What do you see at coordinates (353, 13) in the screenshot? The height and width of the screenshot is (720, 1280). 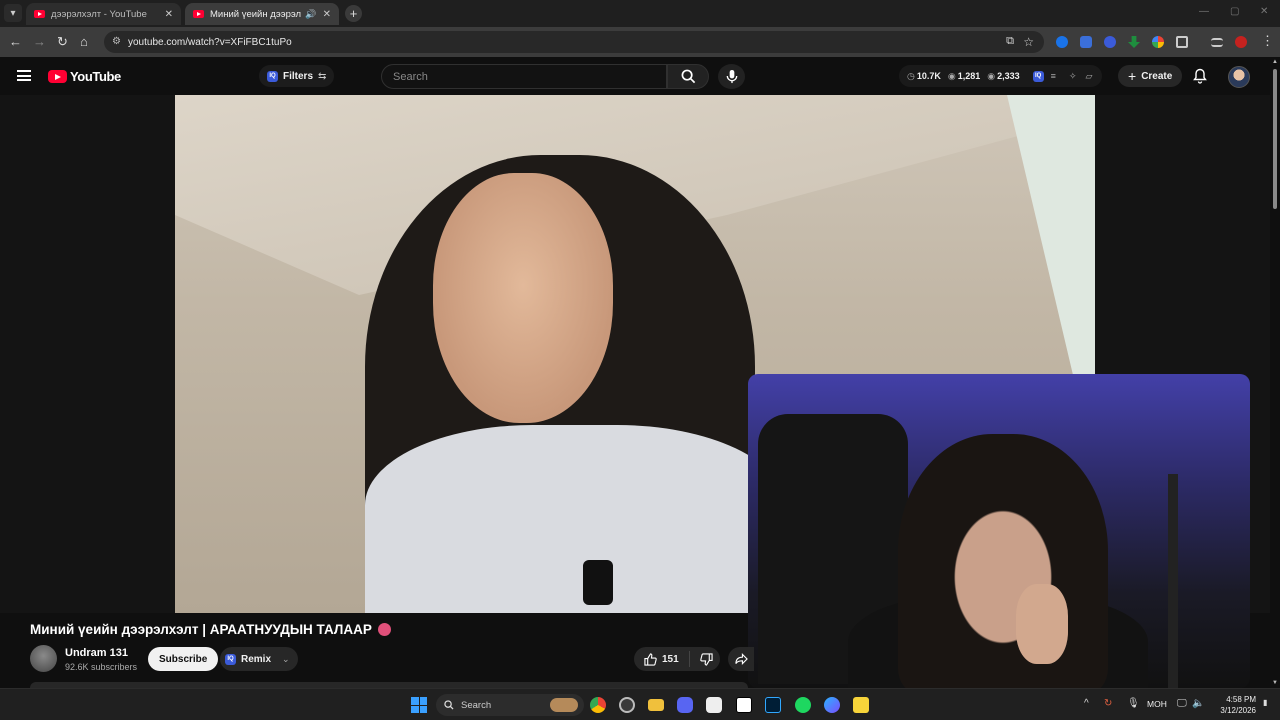 I see `new-tab-button: +` at bounding box center [353, 13].